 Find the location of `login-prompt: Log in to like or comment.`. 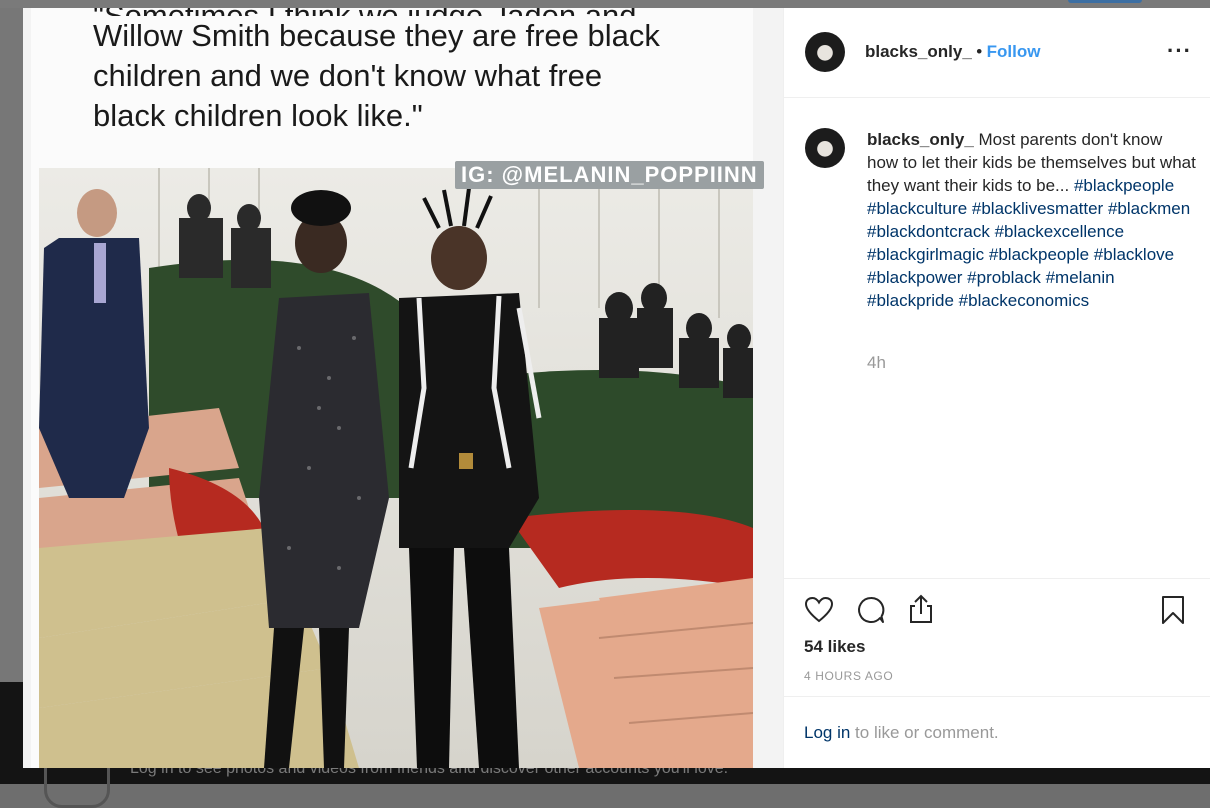

login-prompt: Log in to like or comment. is located at coordinates (997, 732).